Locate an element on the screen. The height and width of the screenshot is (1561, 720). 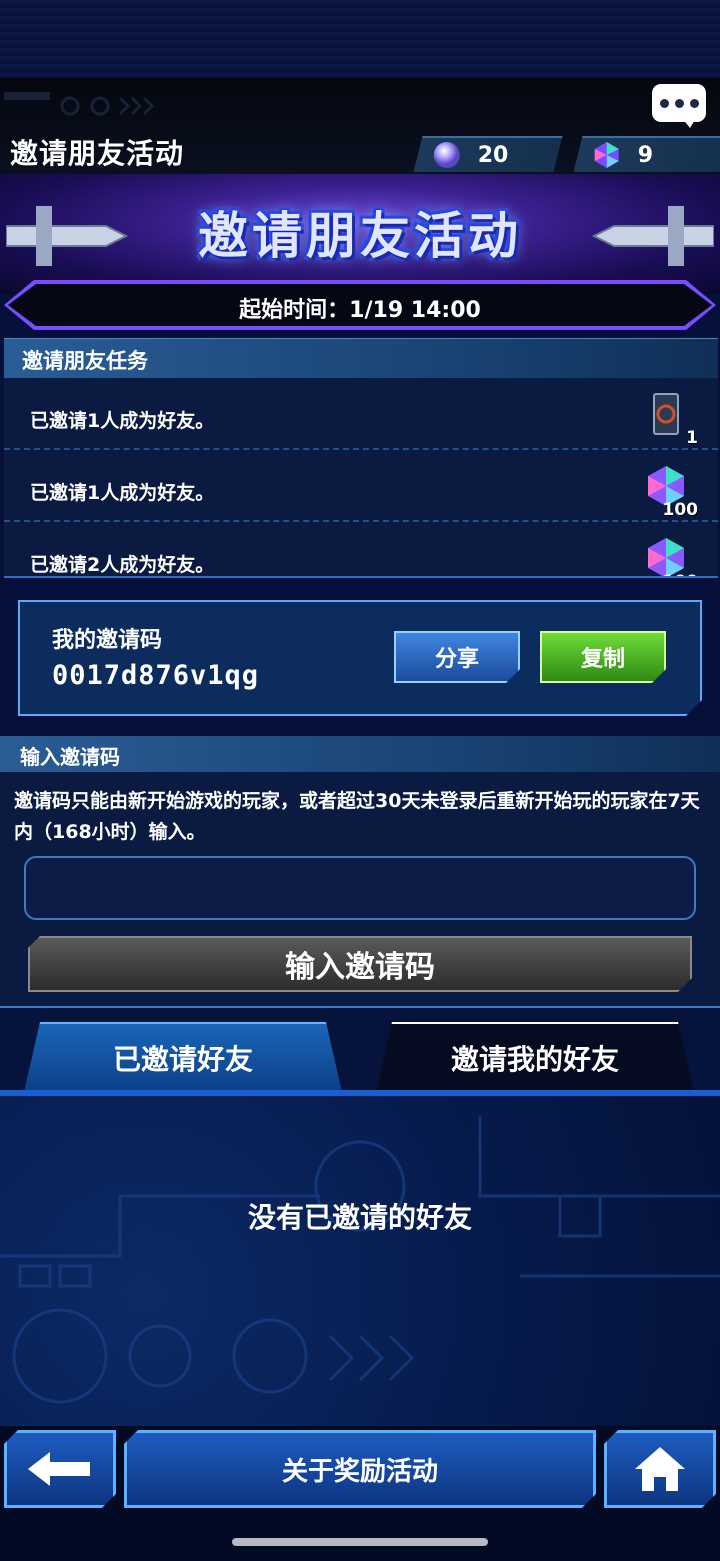
page-title: 邀请朋友活动 is located at coordinates (97, 153).